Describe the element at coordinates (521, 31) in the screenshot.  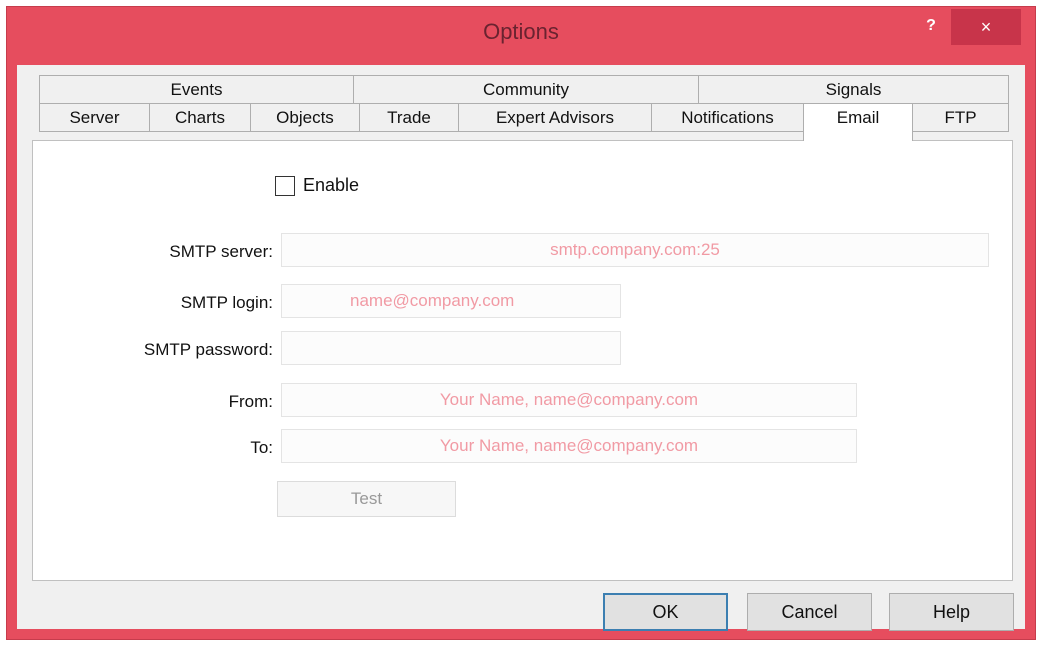
I see `window-title: Options` at that location.